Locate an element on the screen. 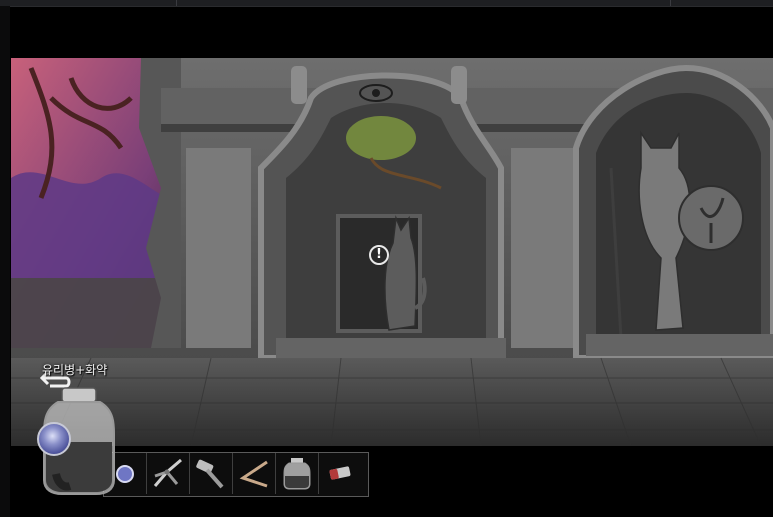 This screenshot has width=773, height=517. pliers-icon is located at coordinates (167, 472).